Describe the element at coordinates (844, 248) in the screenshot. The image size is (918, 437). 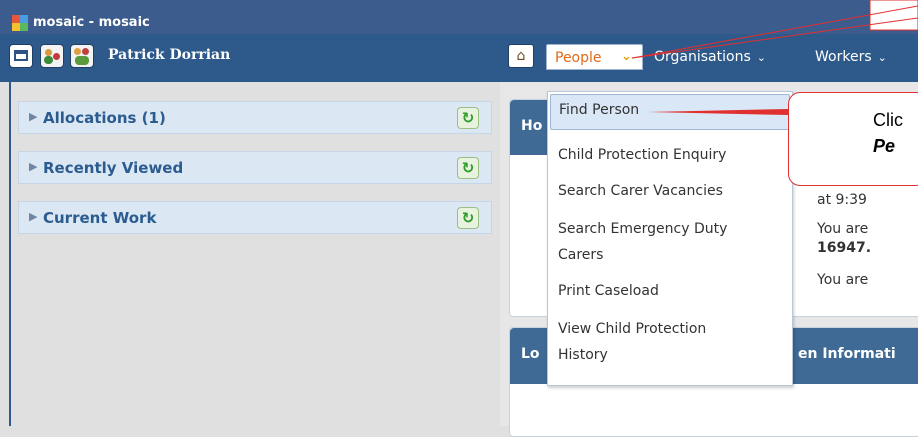
I see `home-text-line: 16947.` at that location.